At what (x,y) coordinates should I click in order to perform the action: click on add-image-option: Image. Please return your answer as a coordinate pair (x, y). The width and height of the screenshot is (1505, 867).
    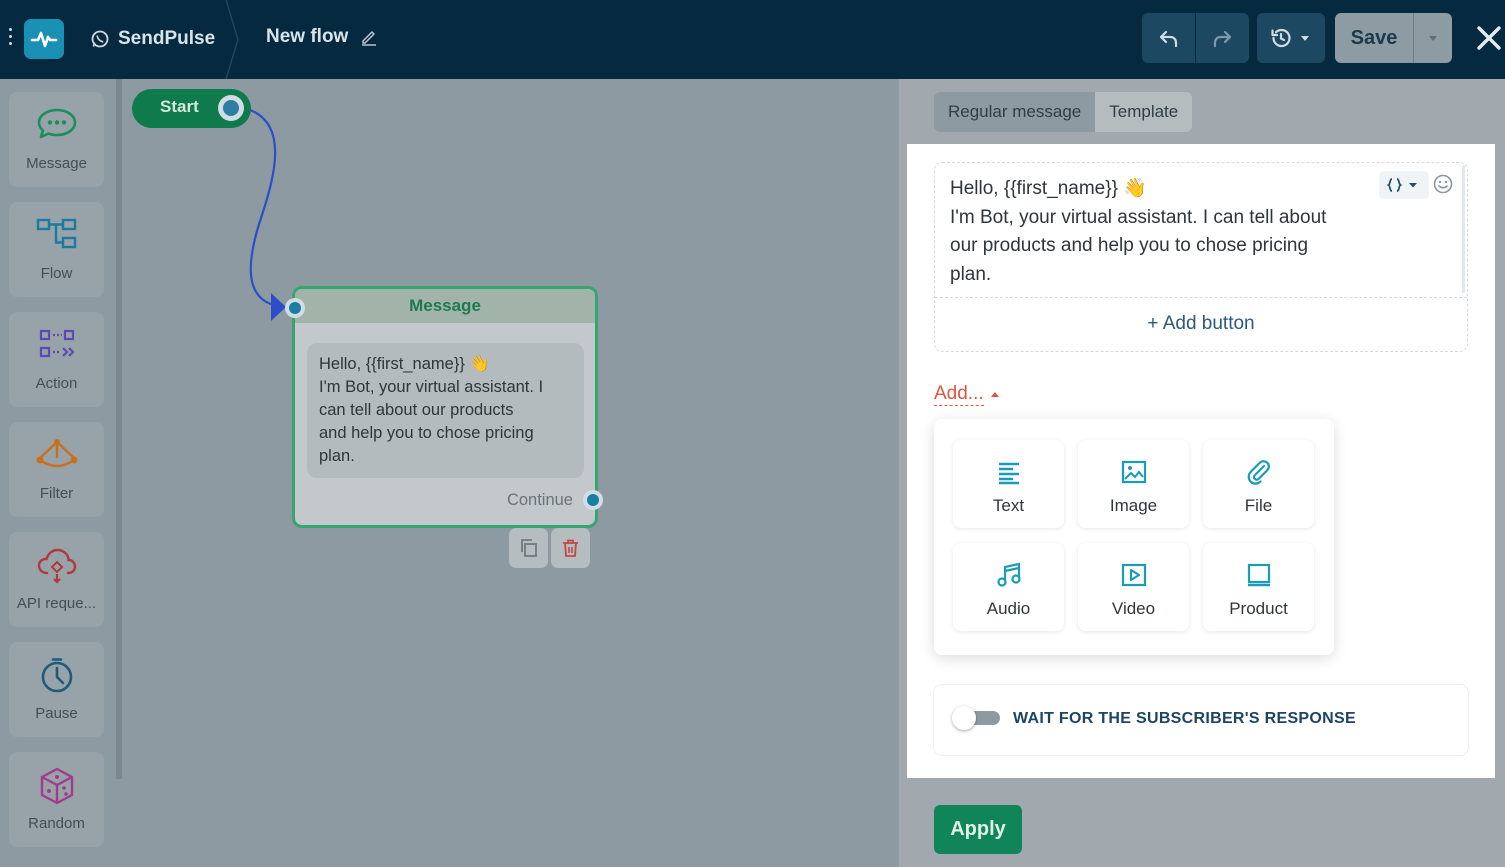
    Looking at the image, I should click on (1133, 484).